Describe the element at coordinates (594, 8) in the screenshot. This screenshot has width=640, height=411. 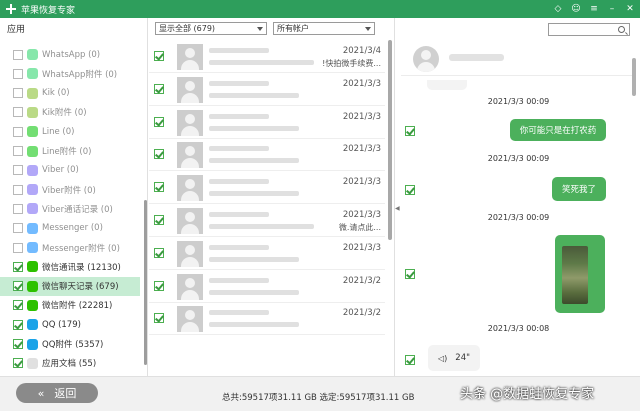
I see `menu-icon: ≡` at that location.